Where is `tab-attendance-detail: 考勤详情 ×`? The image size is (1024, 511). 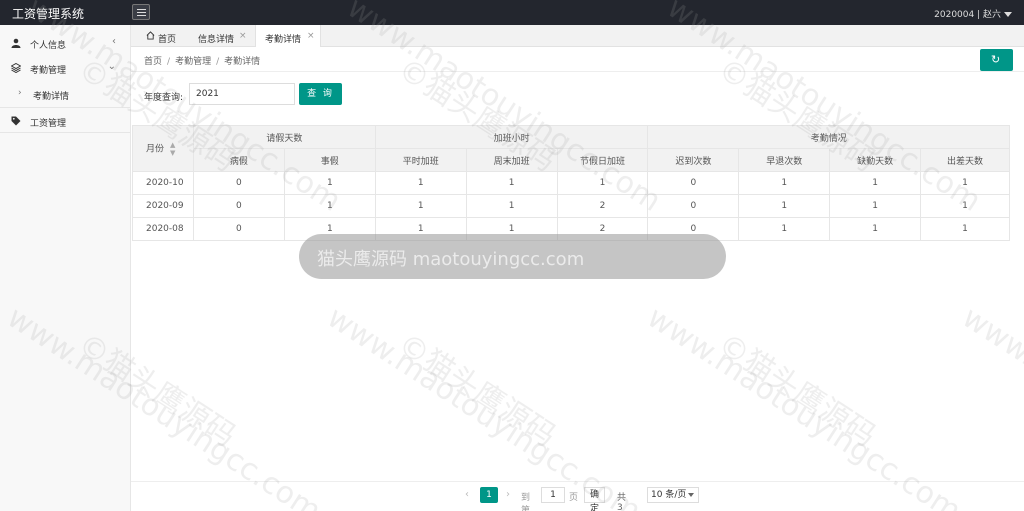 tab-attendance-detail: 考勤详情 × is located at coordinates (288, 36).